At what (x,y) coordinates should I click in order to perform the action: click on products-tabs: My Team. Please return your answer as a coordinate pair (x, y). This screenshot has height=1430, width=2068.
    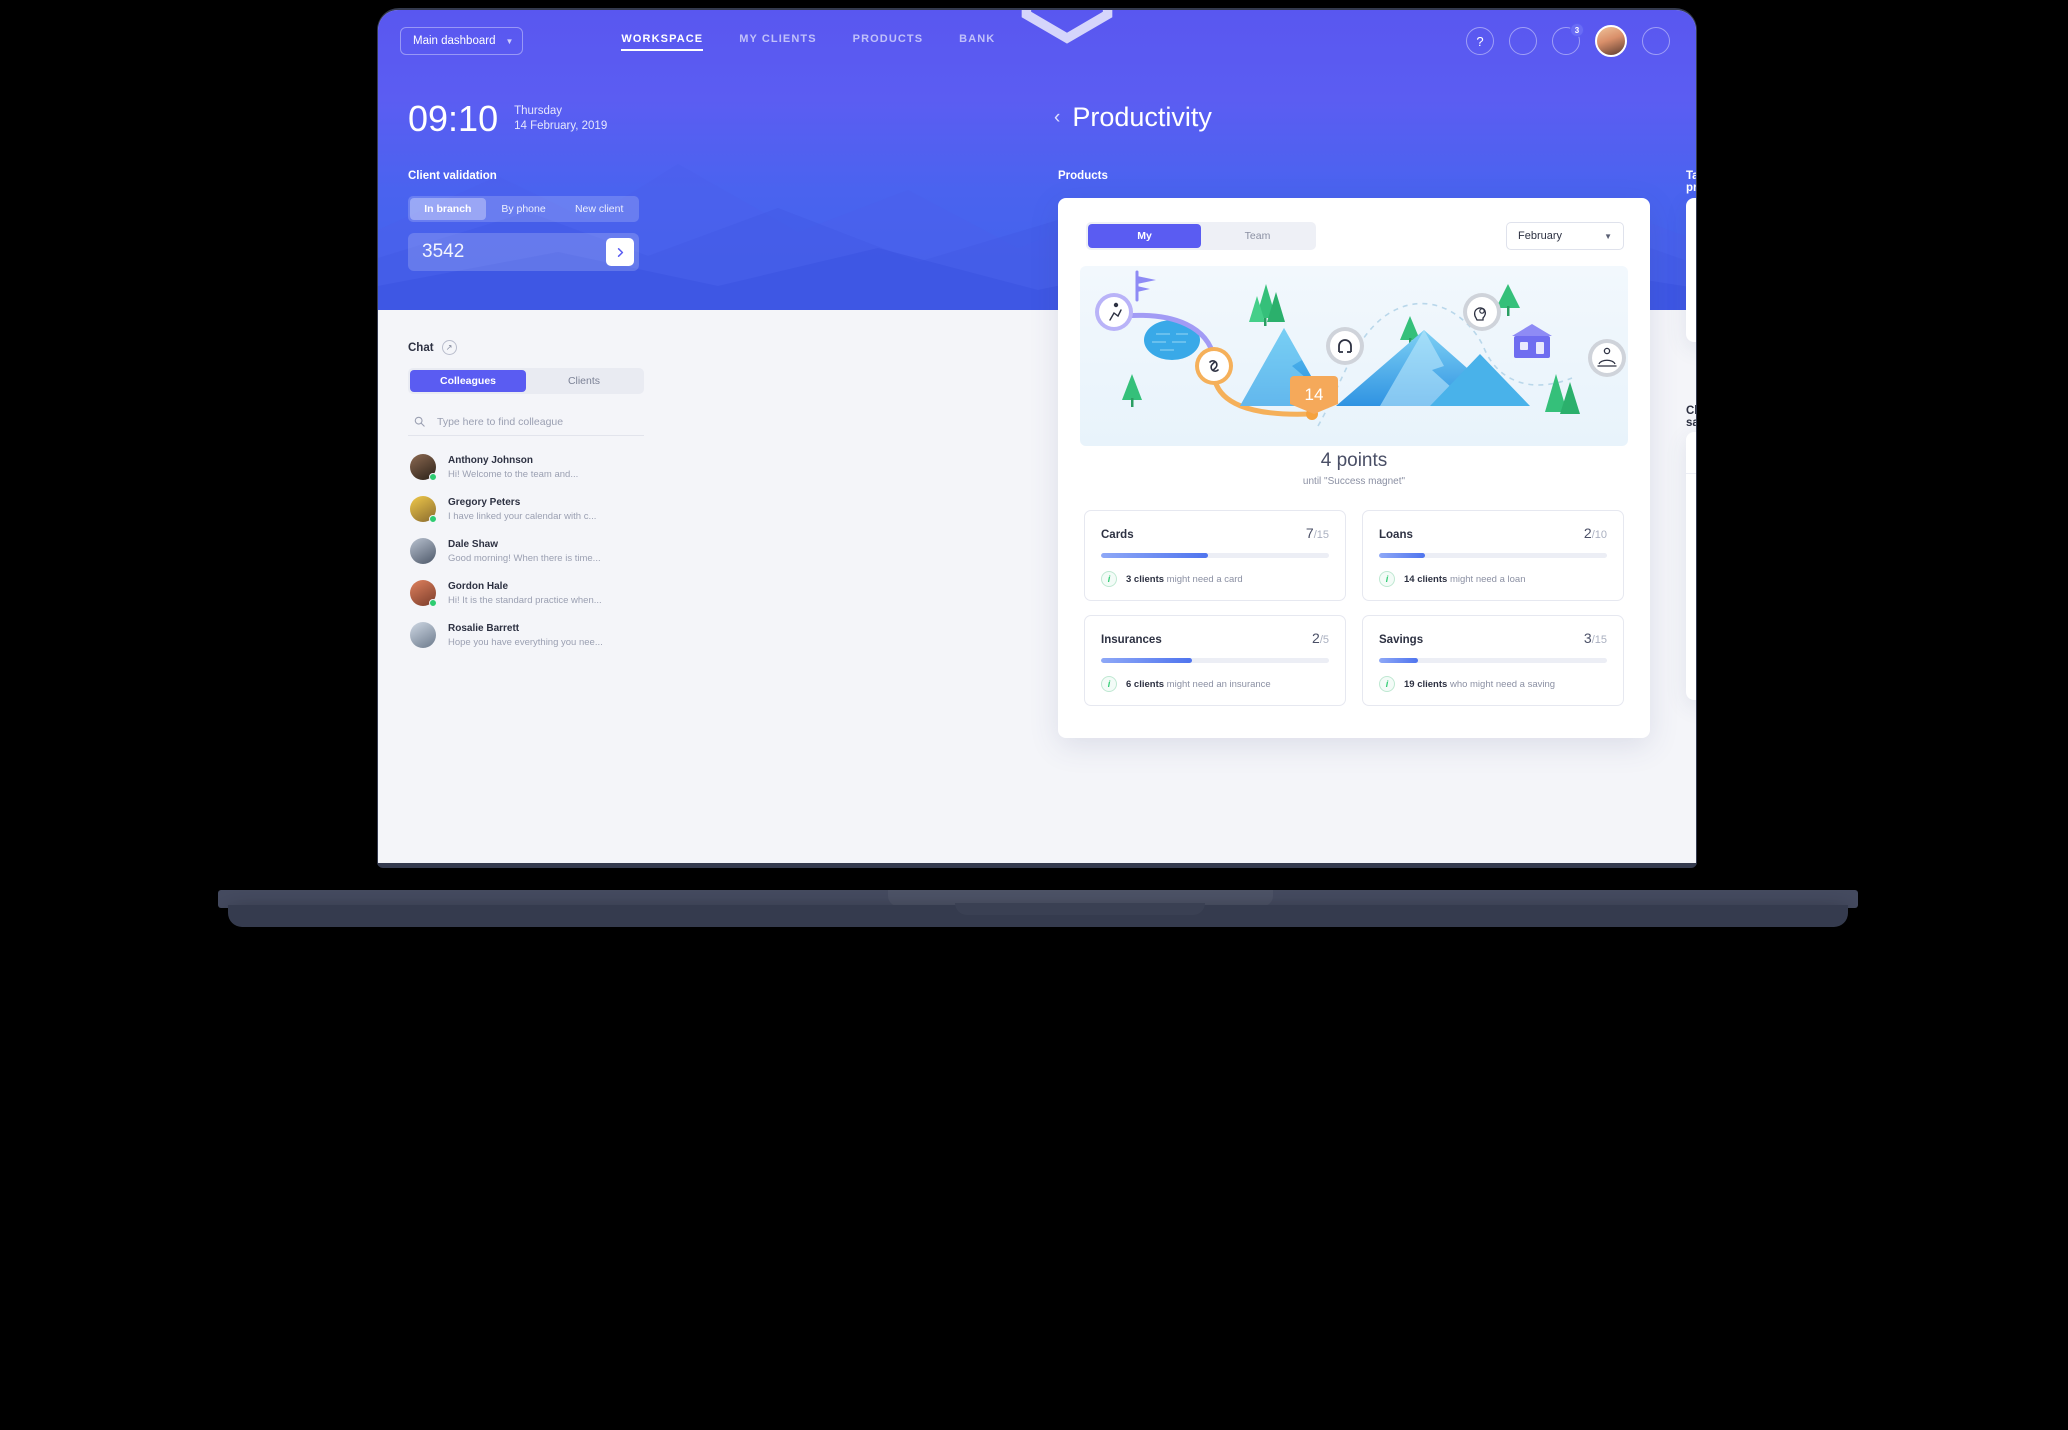
    Looking at the image, I should click on (1201, 236).